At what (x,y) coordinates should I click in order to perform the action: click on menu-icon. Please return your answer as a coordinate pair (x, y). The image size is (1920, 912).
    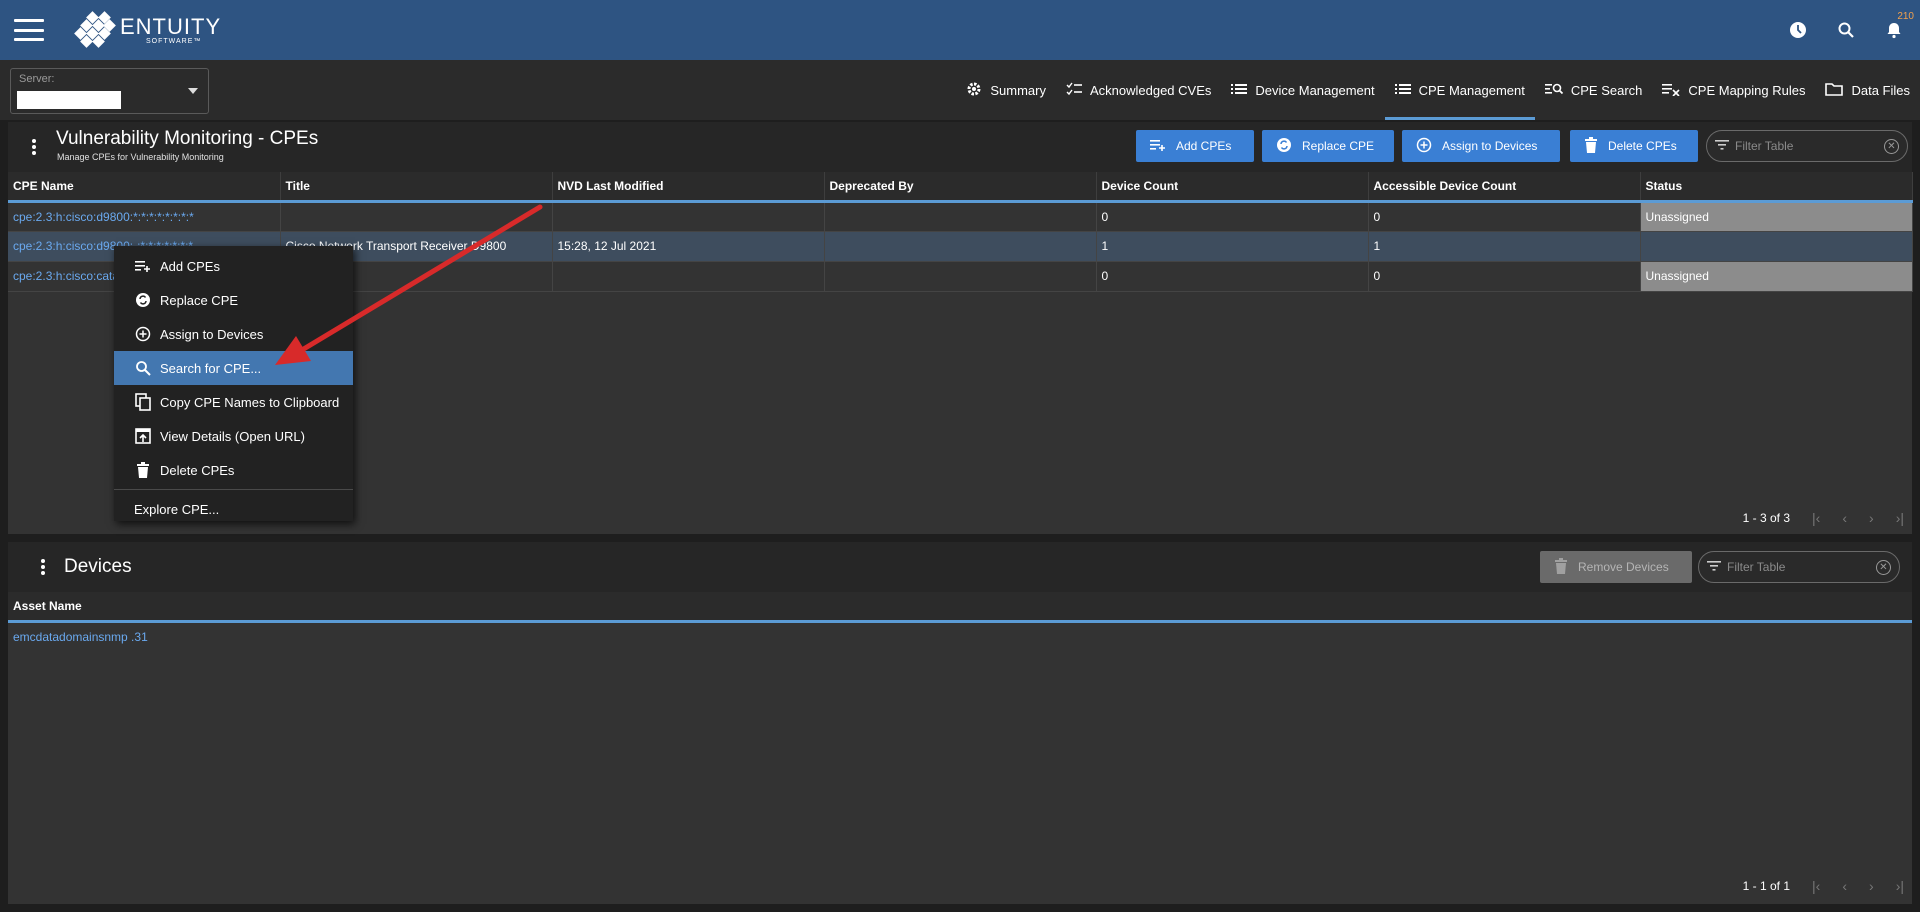
    Looking at the image, I should click on (29, 30).